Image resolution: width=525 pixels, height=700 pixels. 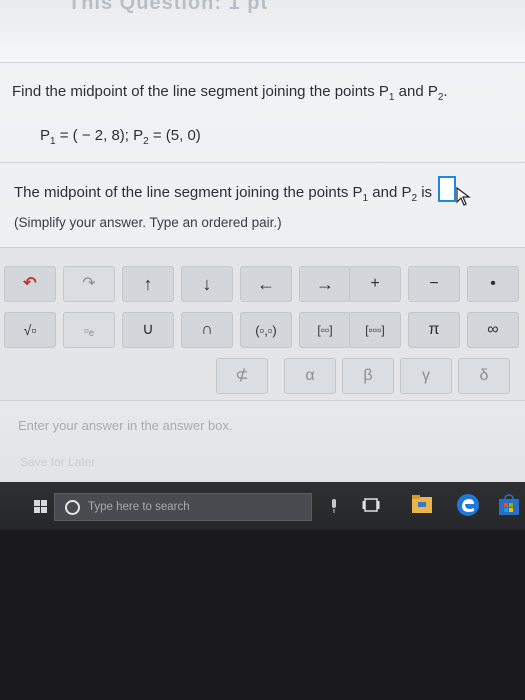 I want to click on windows-taskbar: Type here to search, so click(x=262, y=506).